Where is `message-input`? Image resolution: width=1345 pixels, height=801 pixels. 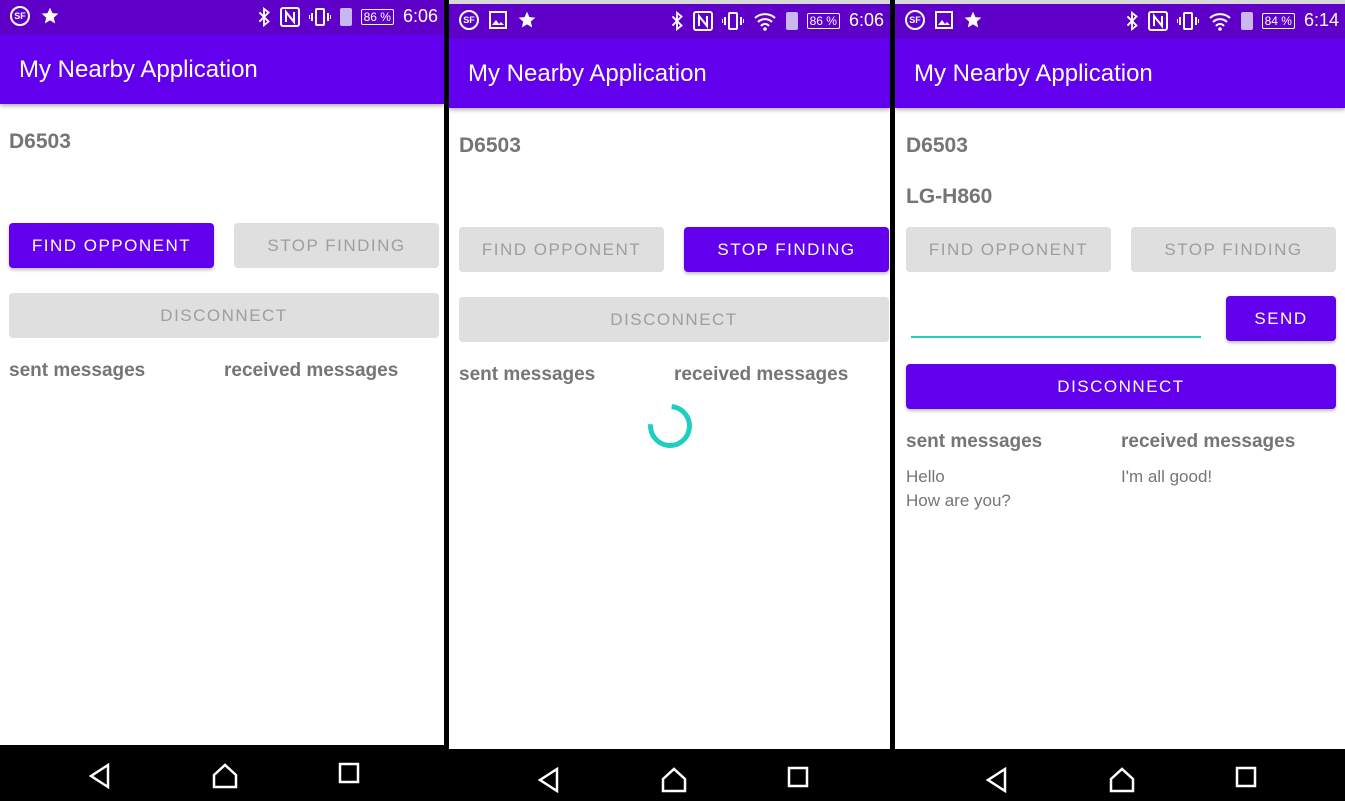 message-input is located at coordinates (1056, 322).